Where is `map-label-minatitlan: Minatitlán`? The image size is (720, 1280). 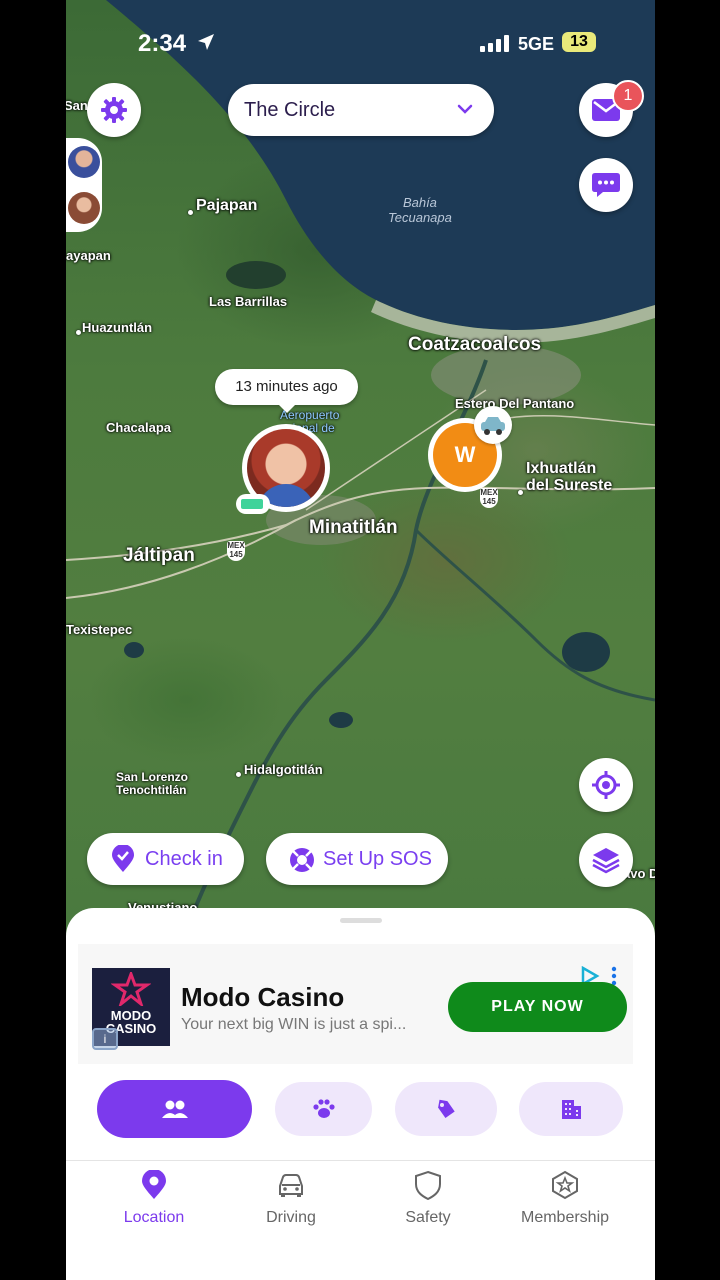
map-label-minatitlan: Minatitlán is located at coordinates (353, 527).